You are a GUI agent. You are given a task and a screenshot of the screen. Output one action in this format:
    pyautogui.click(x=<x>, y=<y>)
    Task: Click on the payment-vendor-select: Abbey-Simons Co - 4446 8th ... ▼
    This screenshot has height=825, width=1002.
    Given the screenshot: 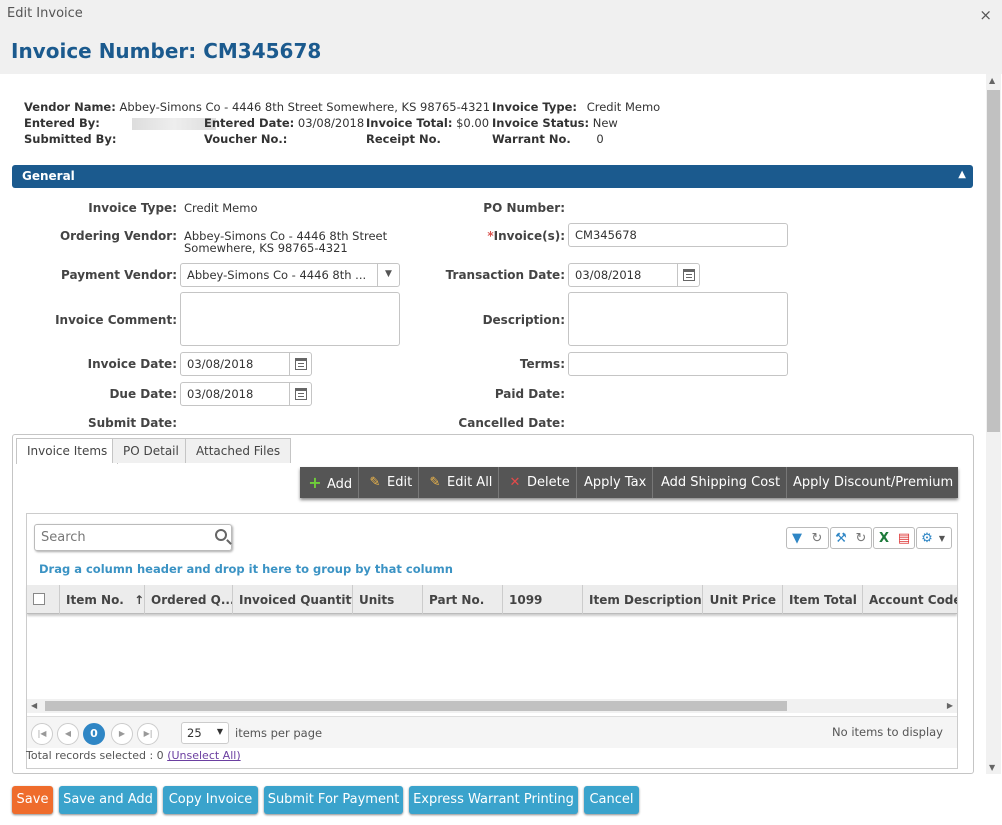 What is the action you would take?
    pyautogui.click(x=290, y=275)
    